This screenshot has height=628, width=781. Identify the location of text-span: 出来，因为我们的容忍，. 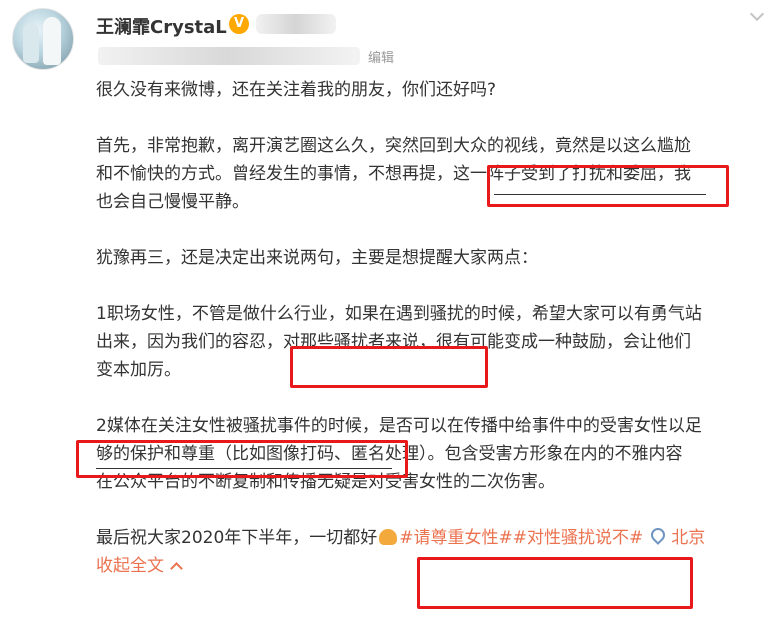
(189, 342).